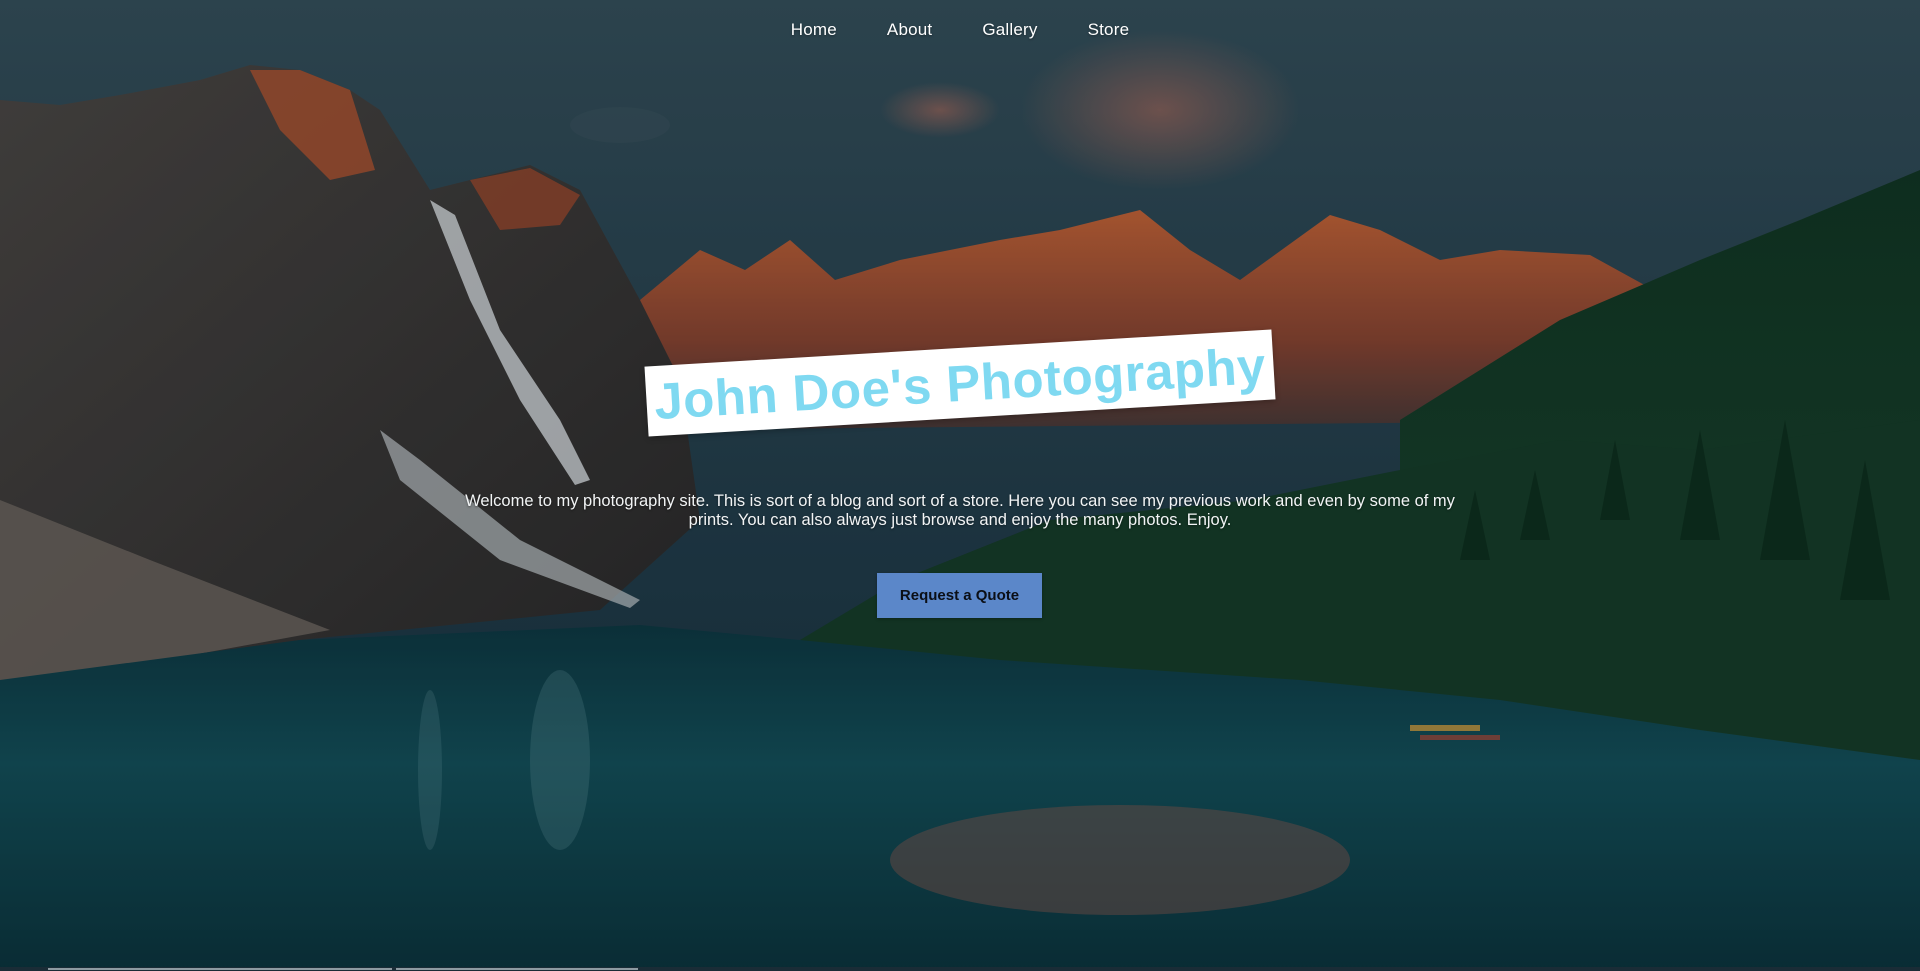 The height and width of the screenshot is (971, 1920). I want to click on nav-link-gallery: Gallery, so click(1009, 30).